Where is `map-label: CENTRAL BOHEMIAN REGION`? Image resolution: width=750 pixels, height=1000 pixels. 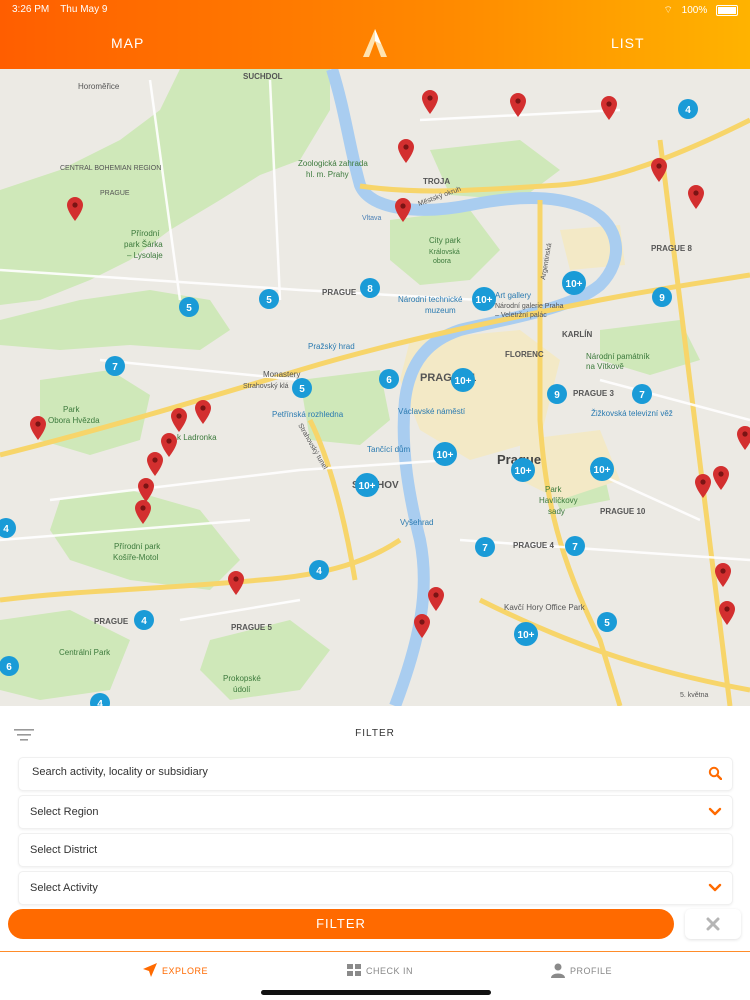
map-label: CENTRAL BOHEMIAN REGION is located at coordinates (110, 168).